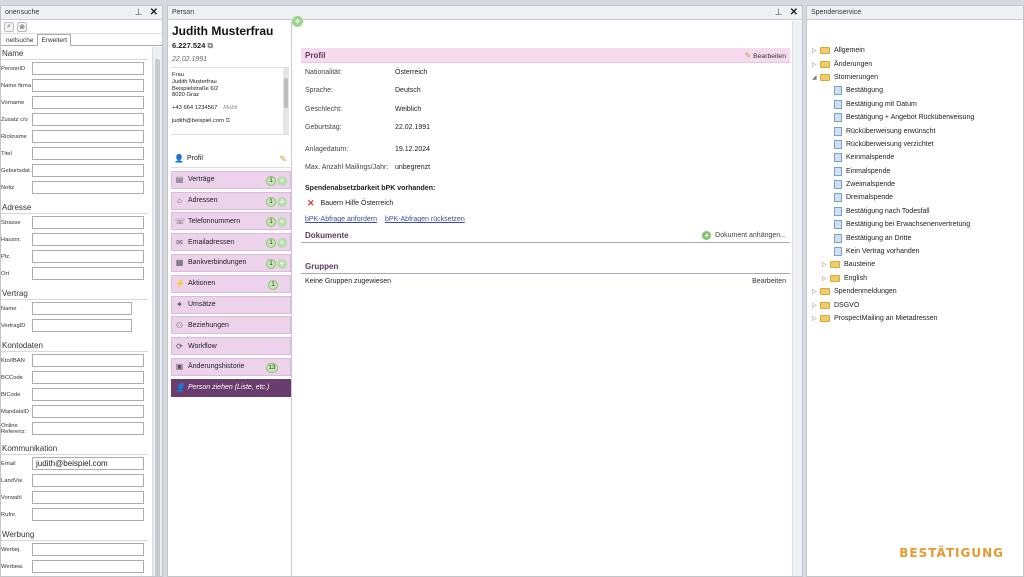 The image size is (1024, 577). Describe the element at coordinates (347, 168) in the screenshot. I see `profile-label: Max. Anzahl Mailings/Jahr:` at that location.